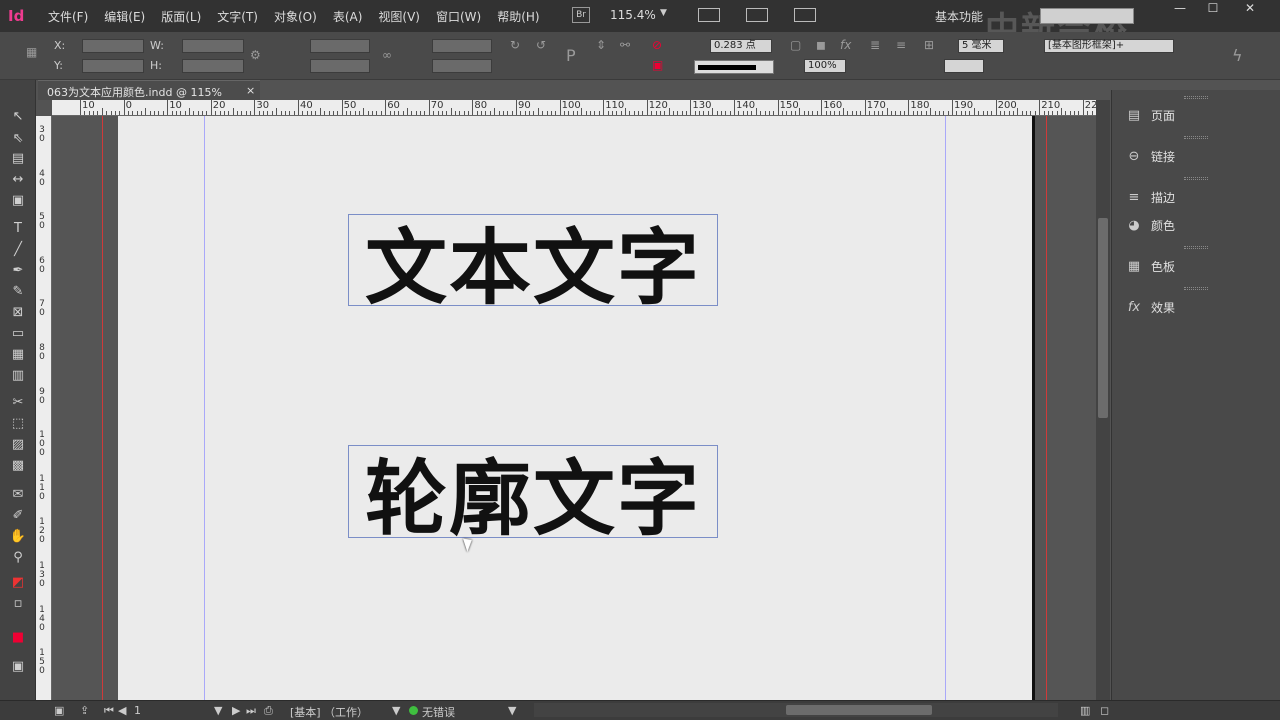 This screenshot has width=1280, height=720. Describe the element at coordinates (462, 46) in the screenshot. I see `rotation-field` at that location.